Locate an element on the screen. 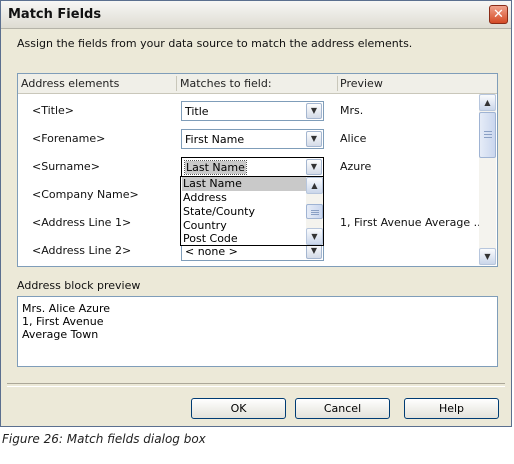 This screenshot has height=464, width=514. row-label: <Forename> is located at coordinates (69, 138).